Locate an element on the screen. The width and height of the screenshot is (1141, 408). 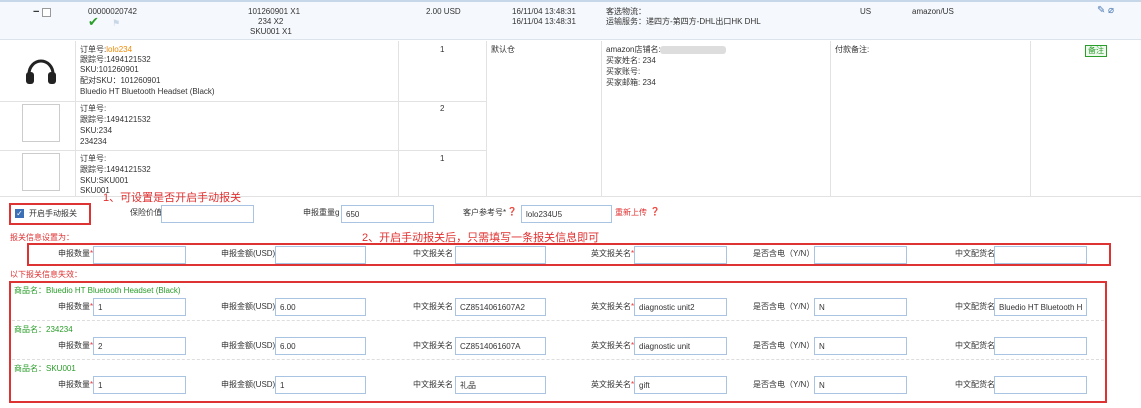
goods-1-amount-label: 申报金额(USD) is located at coordinates (248, 306).